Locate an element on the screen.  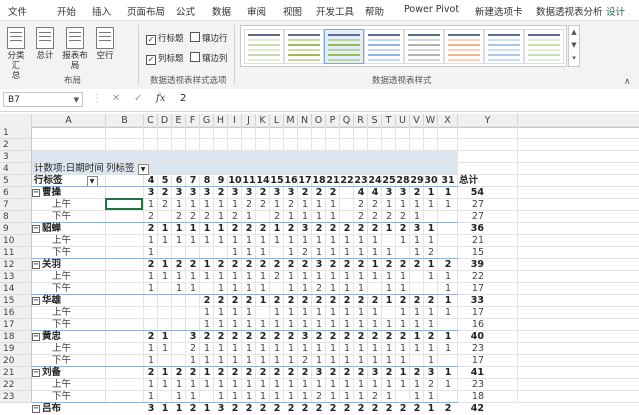
collapse-ribbon-icon: ∧ is located at coordinates (627, 82).